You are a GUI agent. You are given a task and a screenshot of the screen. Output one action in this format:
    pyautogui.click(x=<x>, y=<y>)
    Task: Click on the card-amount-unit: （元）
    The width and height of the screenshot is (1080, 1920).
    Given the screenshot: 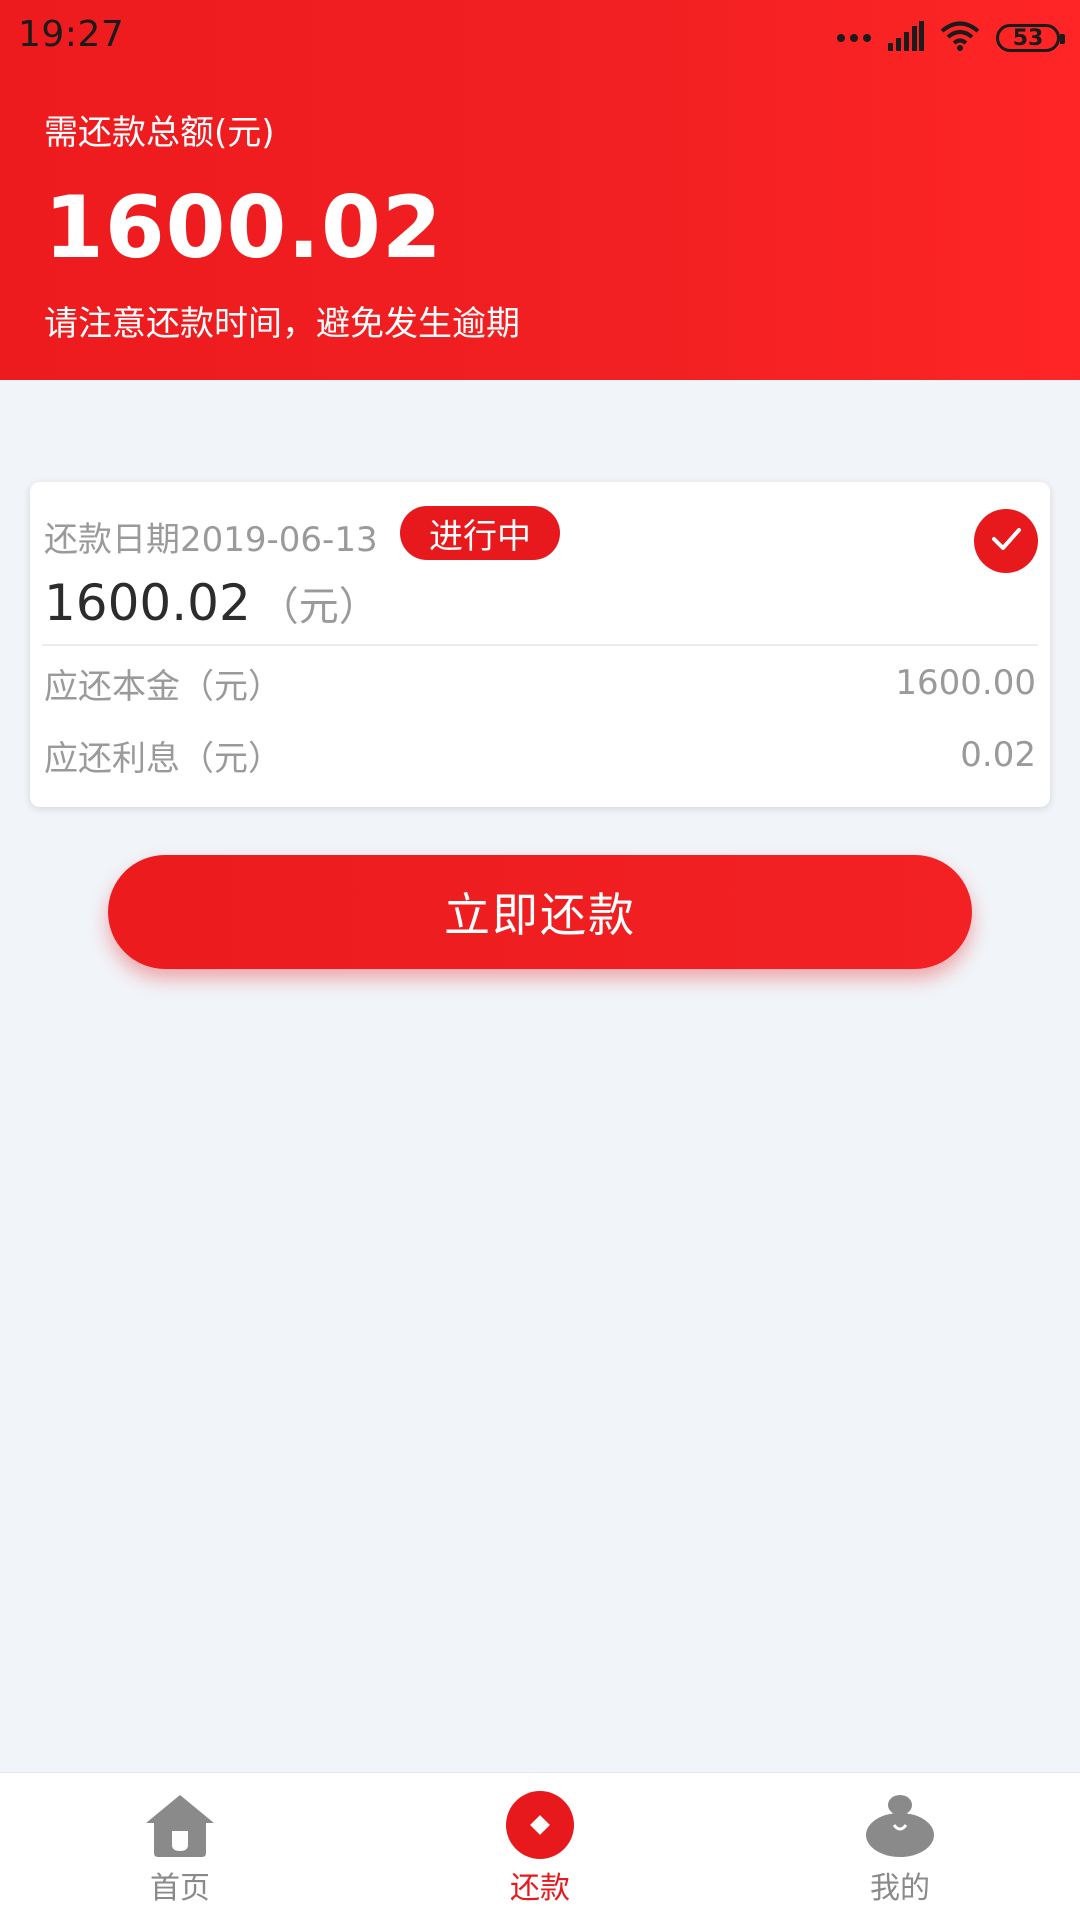 What is the action you would take?
    pyautogui.click(x=318, y=607)
    